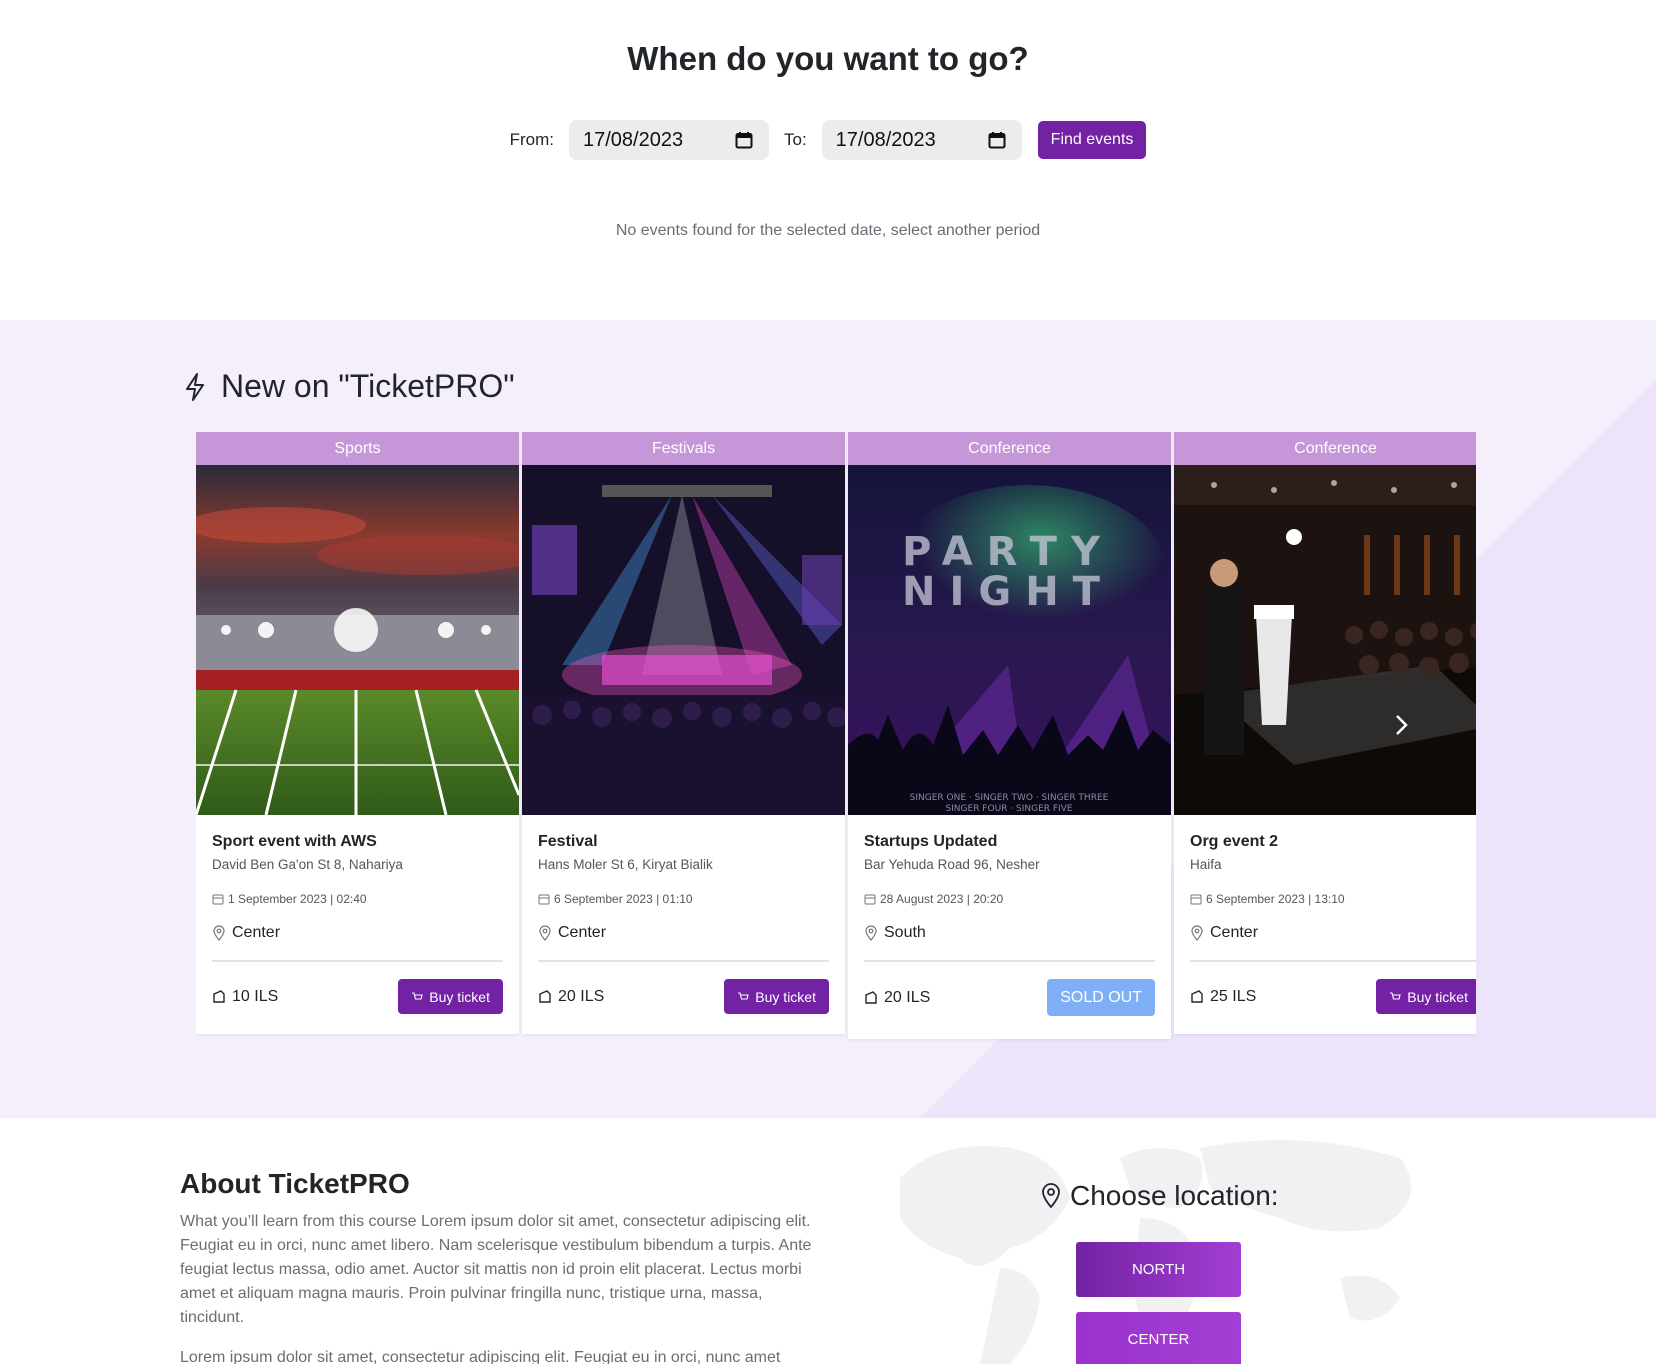  Describe the element at coordinates (295, 1183) in the screenshot. I see `about-title: About TicketPRO` at that location.